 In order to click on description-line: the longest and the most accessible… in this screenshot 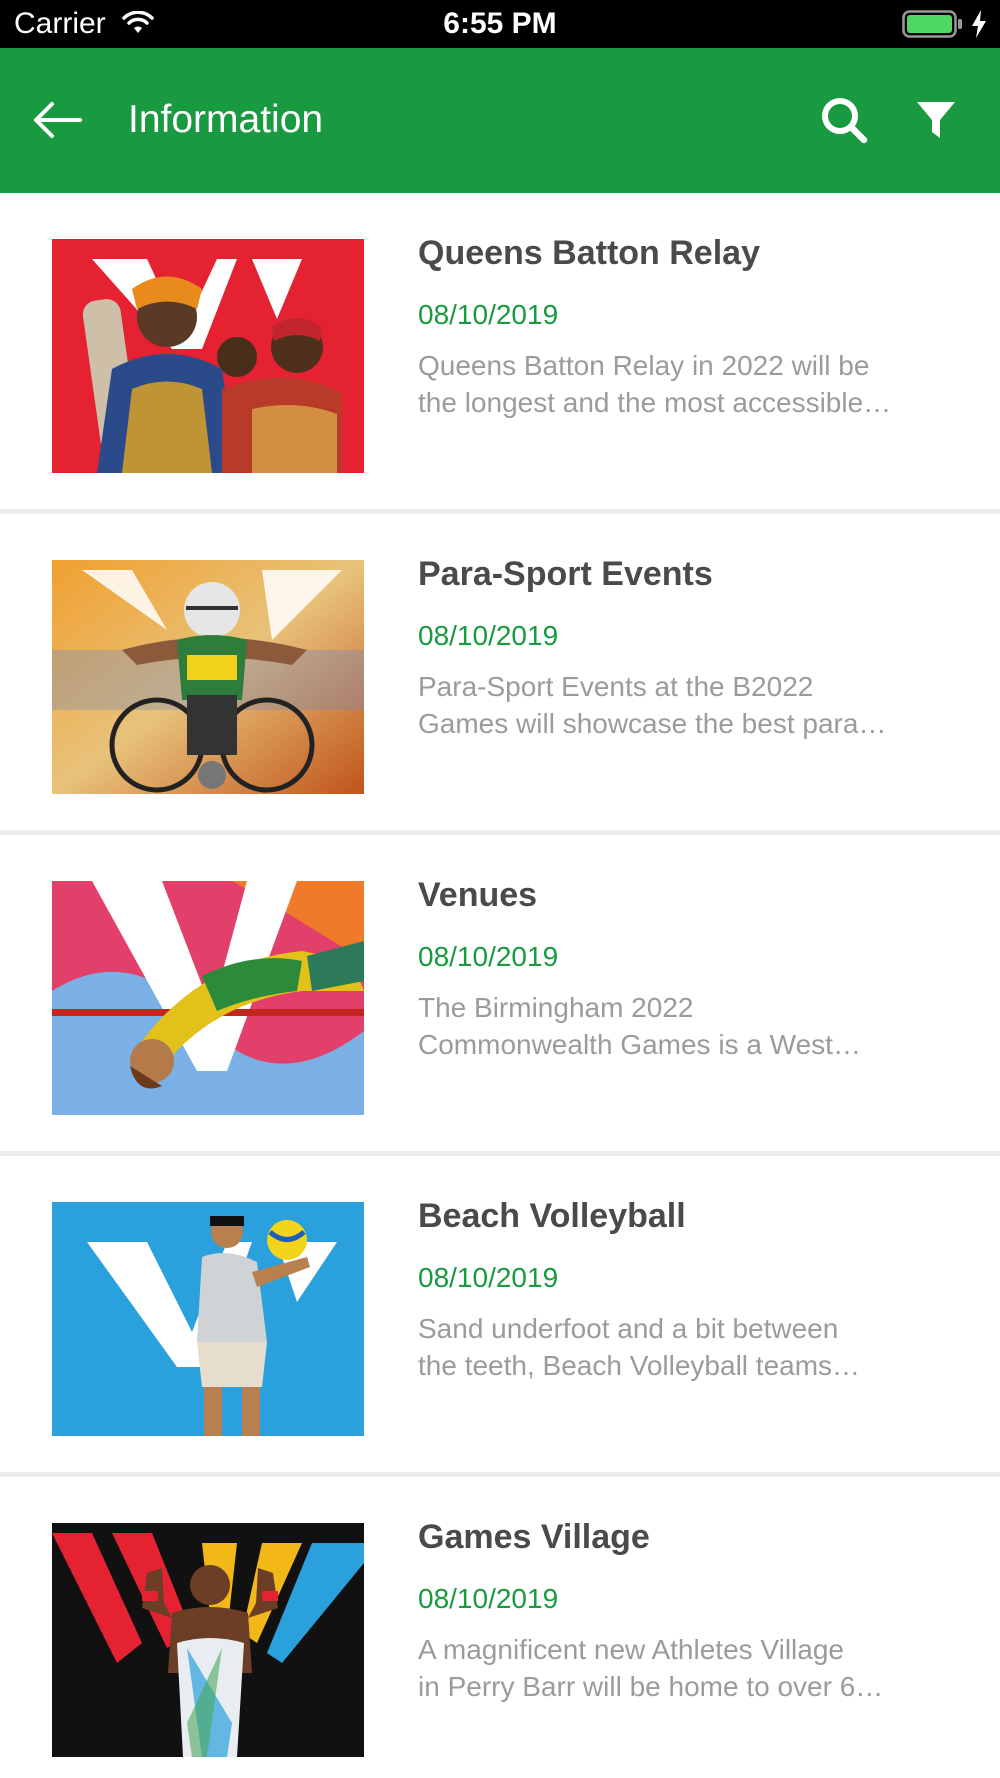, I will do `click(655, 402)`.